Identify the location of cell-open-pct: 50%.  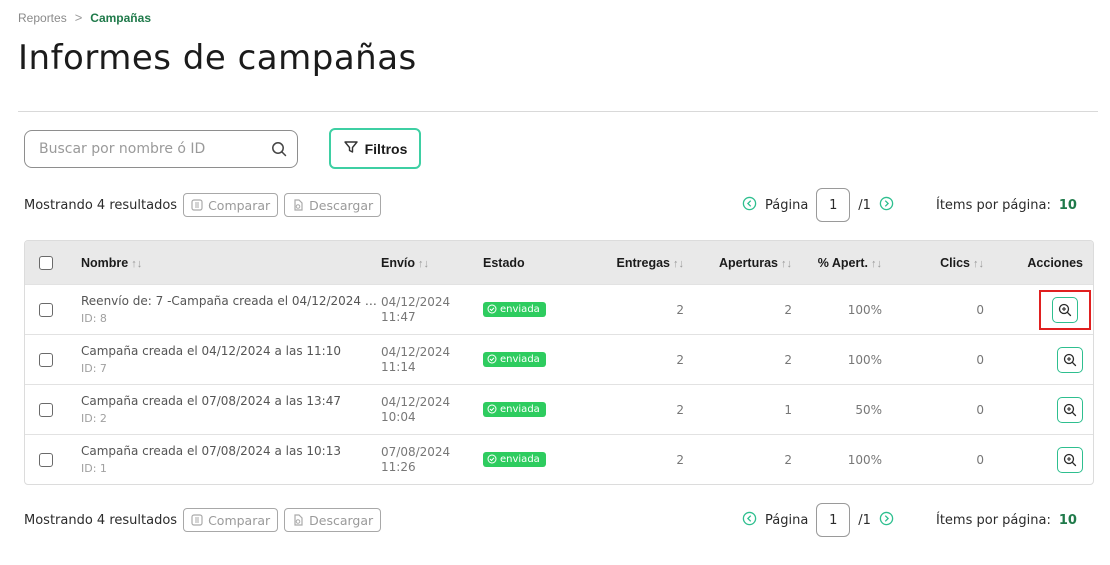
(868, 409).